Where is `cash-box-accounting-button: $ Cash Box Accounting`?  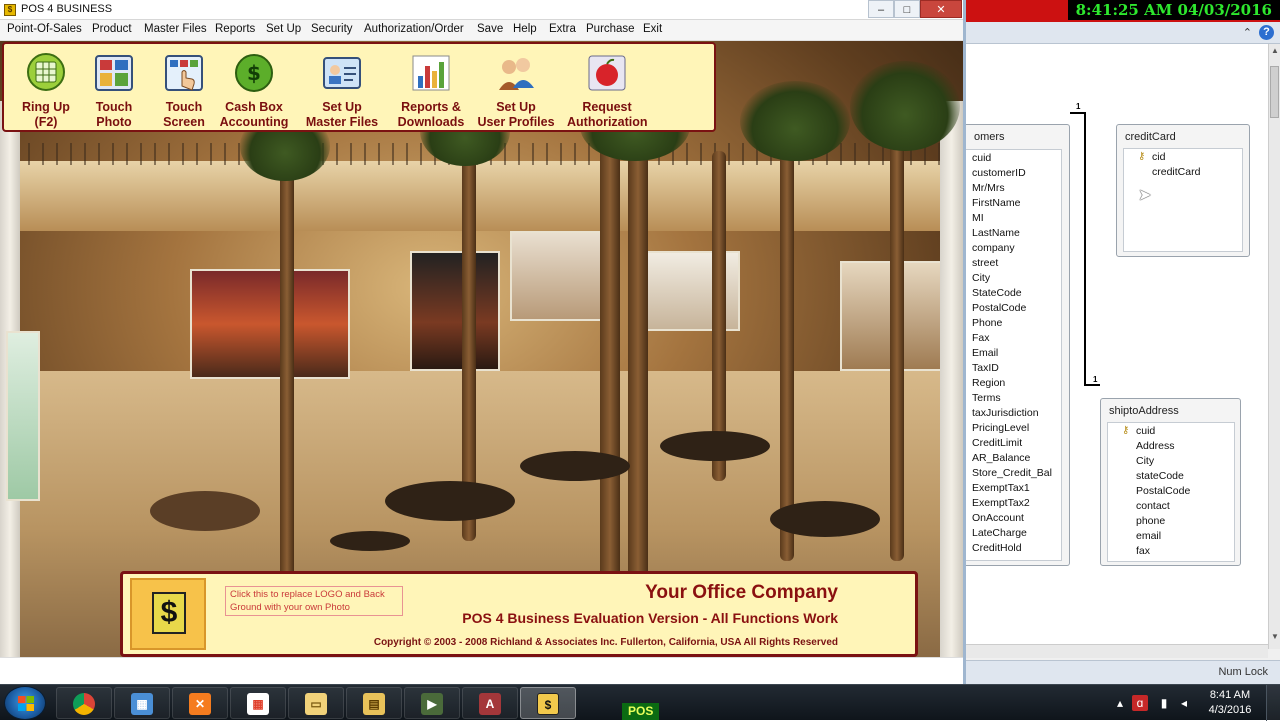
cash-box-accounting-button: $ Cash Box Accounting is located at coordinates (254, 90).